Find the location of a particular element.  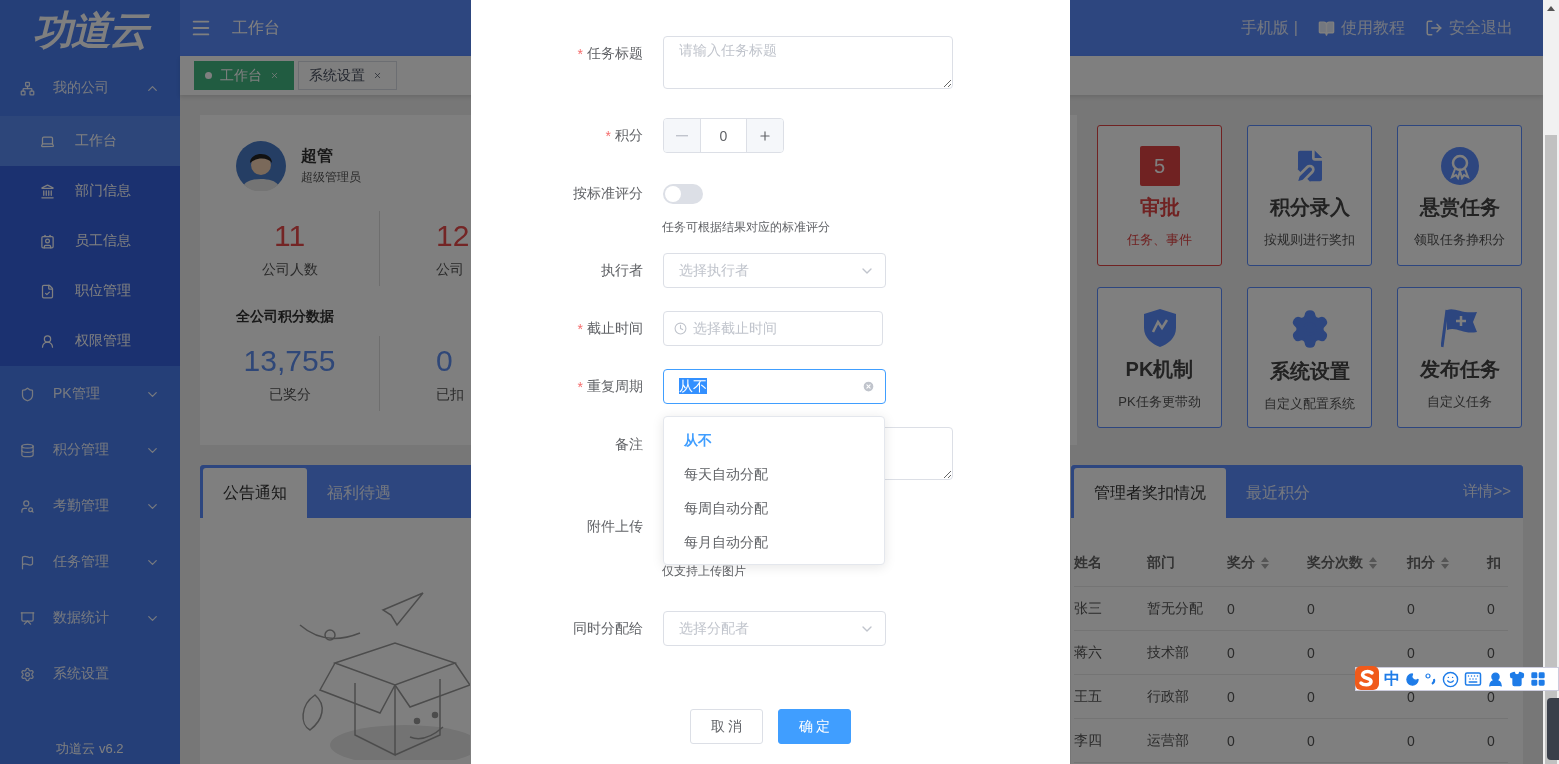

smile-icon is located at coordinates (1450, 679).